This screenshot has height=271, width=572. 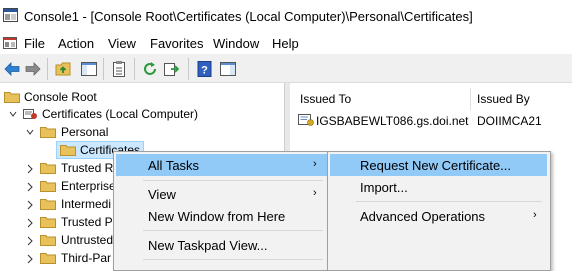 What do you see at coordinates (422, 216) in the screenshot?
I see `menu-item-advanced-operations: Advanced Operations` at bounding box center [422, 216].